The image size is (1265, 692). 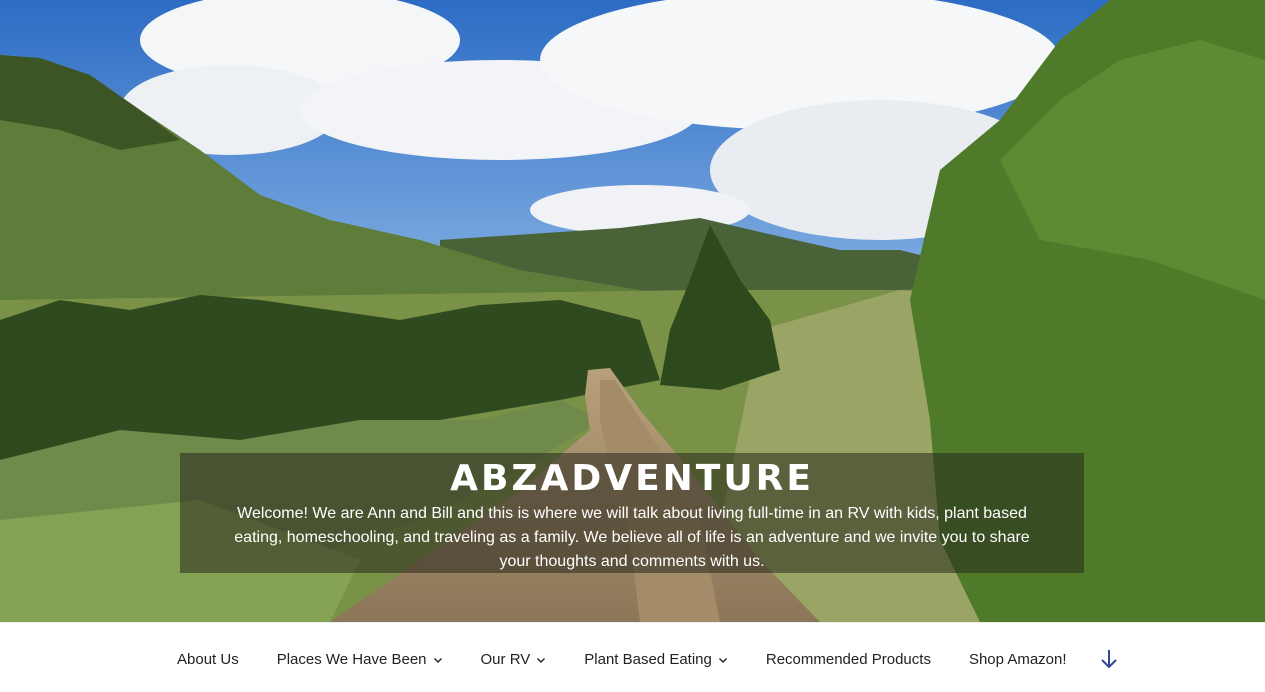 What do you see at coordinates (505, 659) in the screenshot?
I see `nav-item-label: Our RV` at bounding box center [505, 659].